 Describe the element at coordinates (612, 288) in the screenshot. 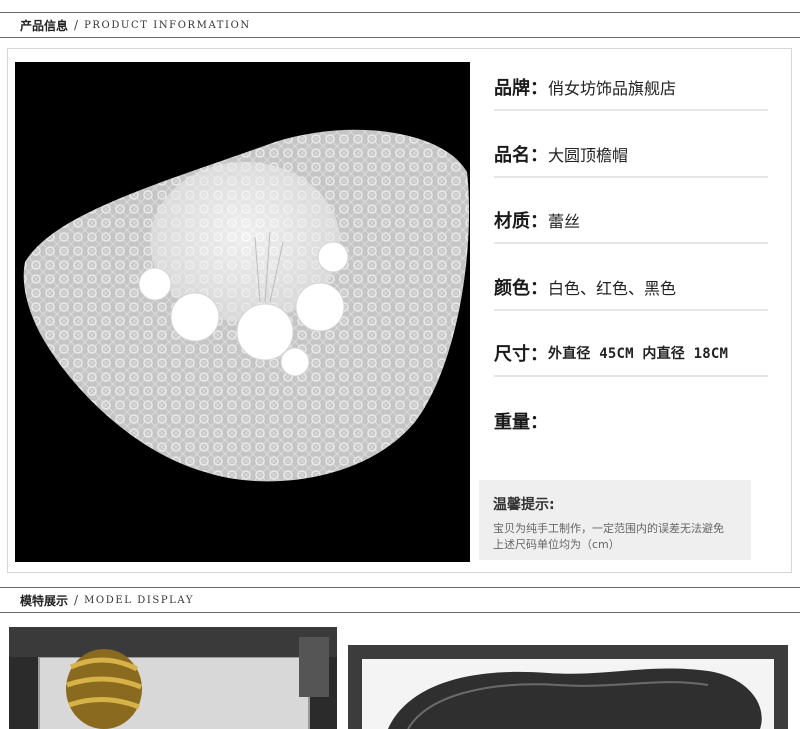

I see `color-value: 白色、红色、黑色` at that location.